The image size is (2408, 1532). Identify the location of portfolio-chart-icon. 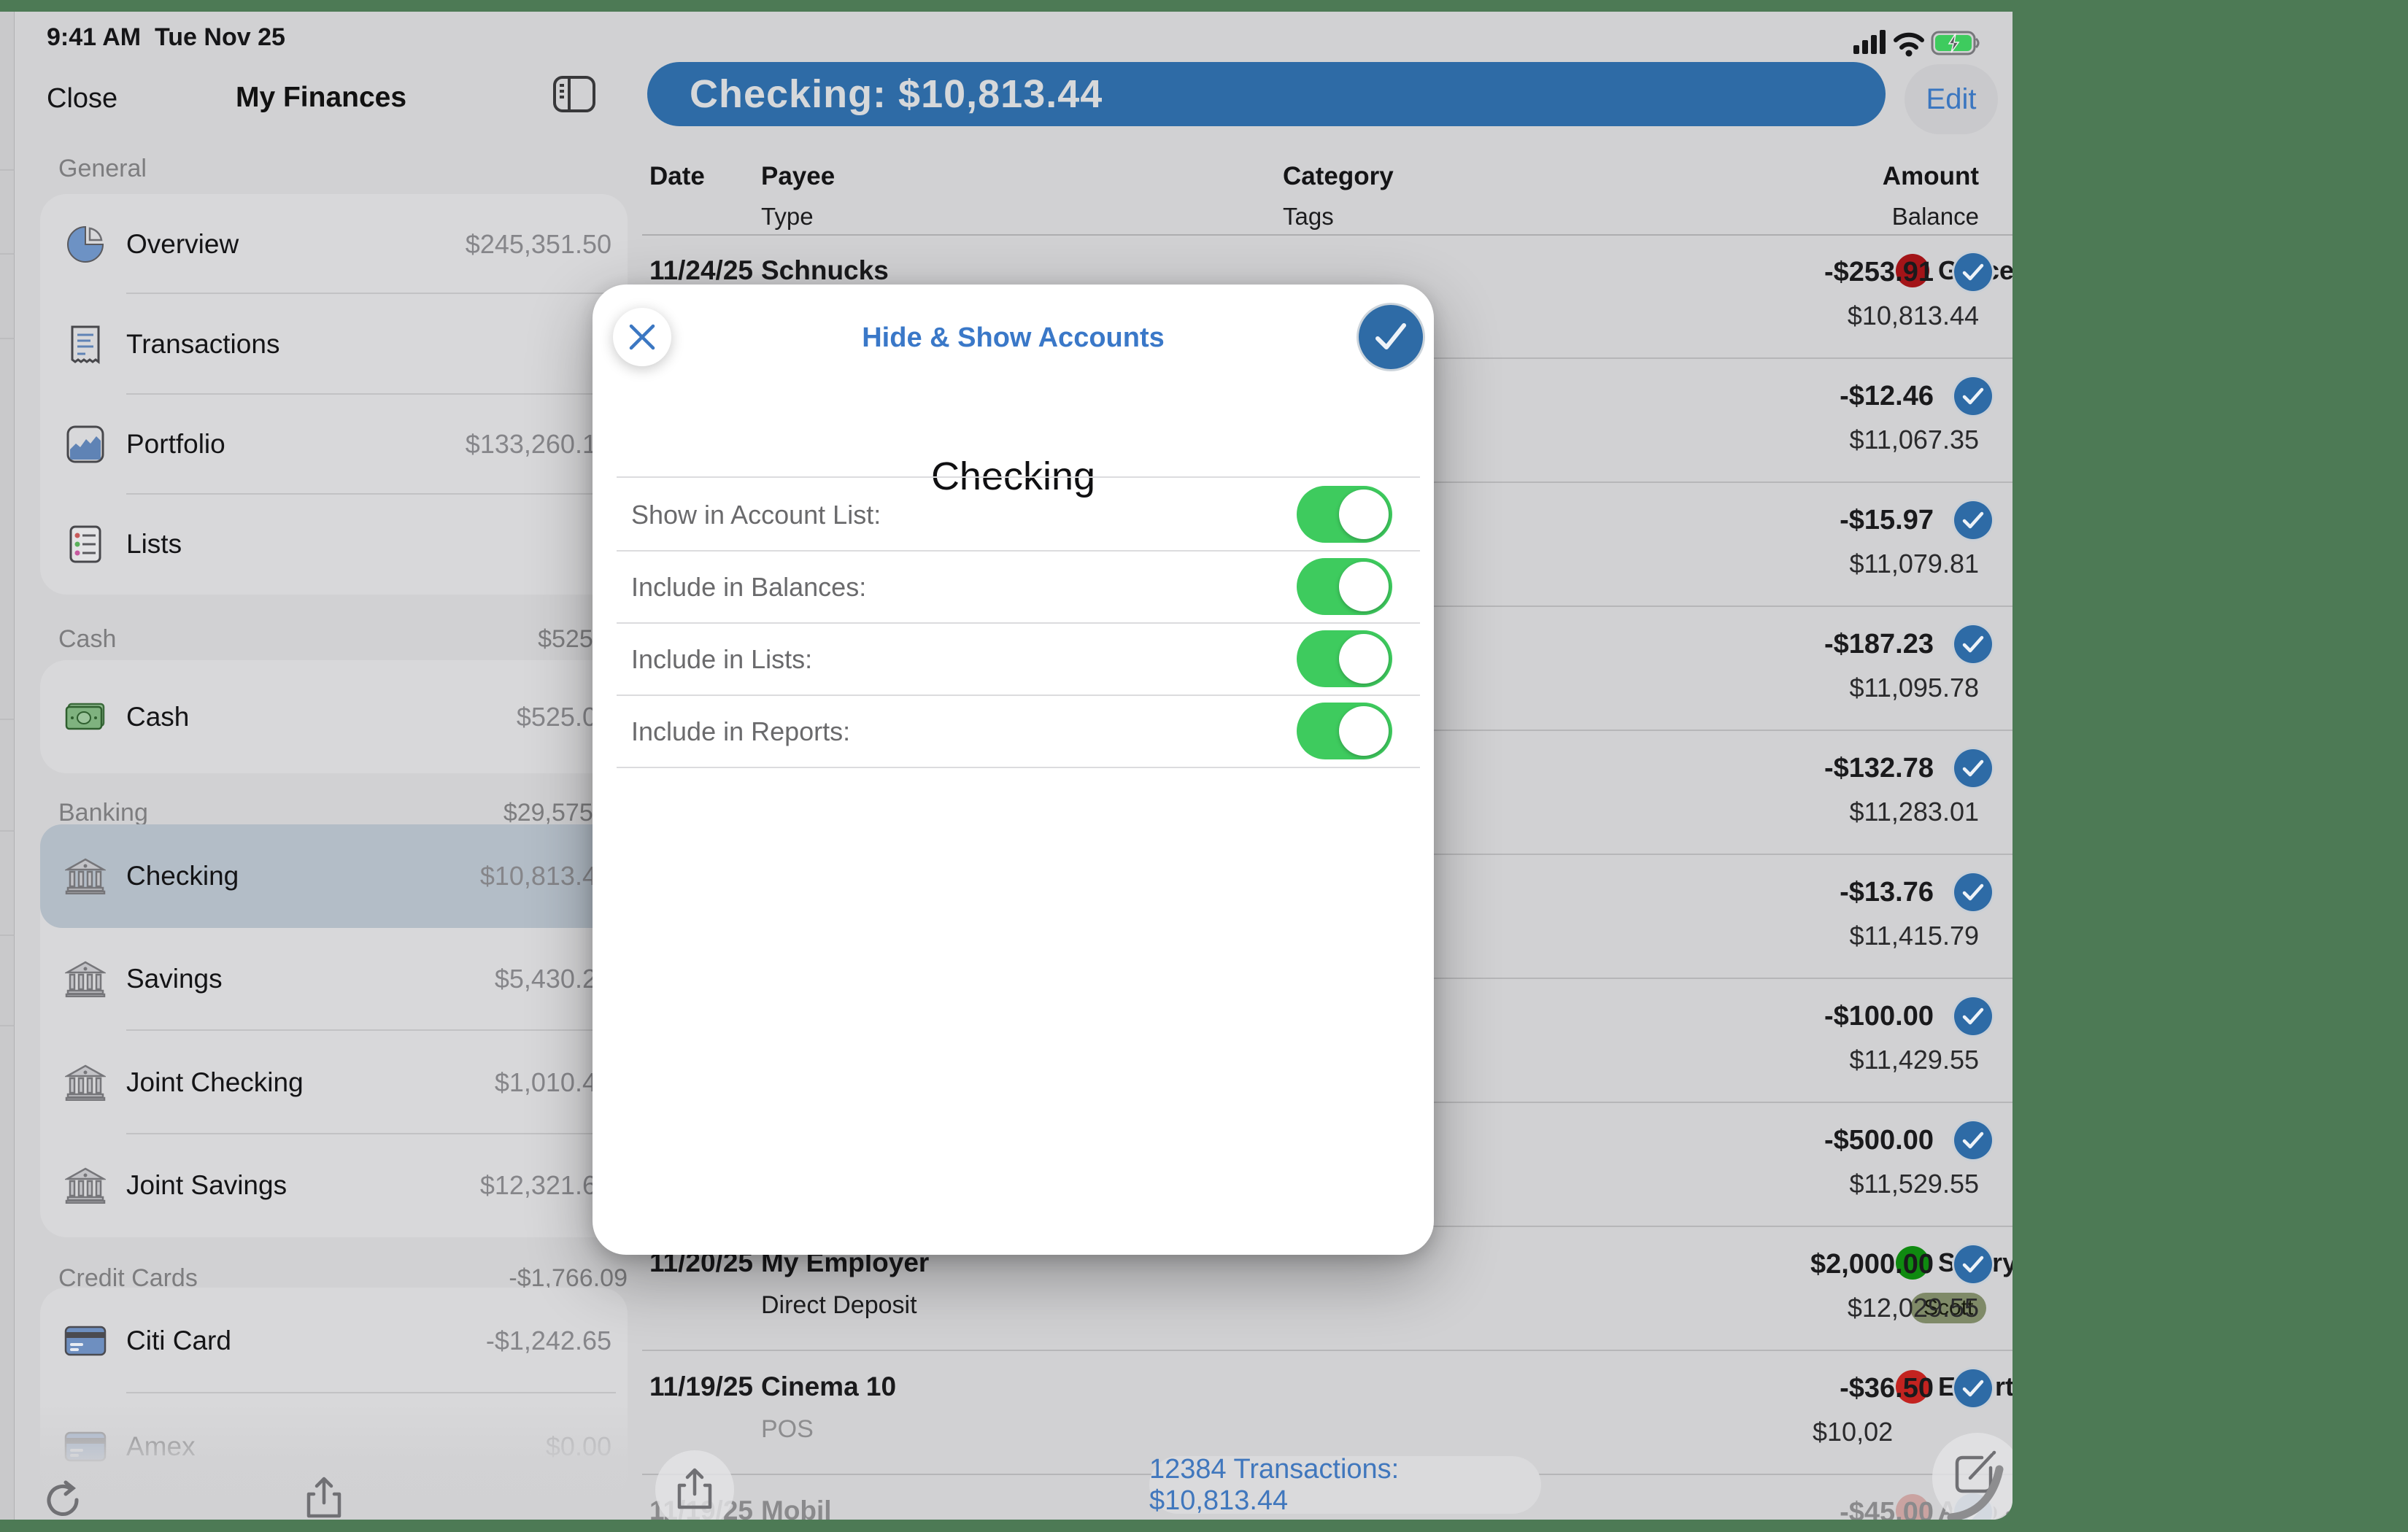
(85, 445).